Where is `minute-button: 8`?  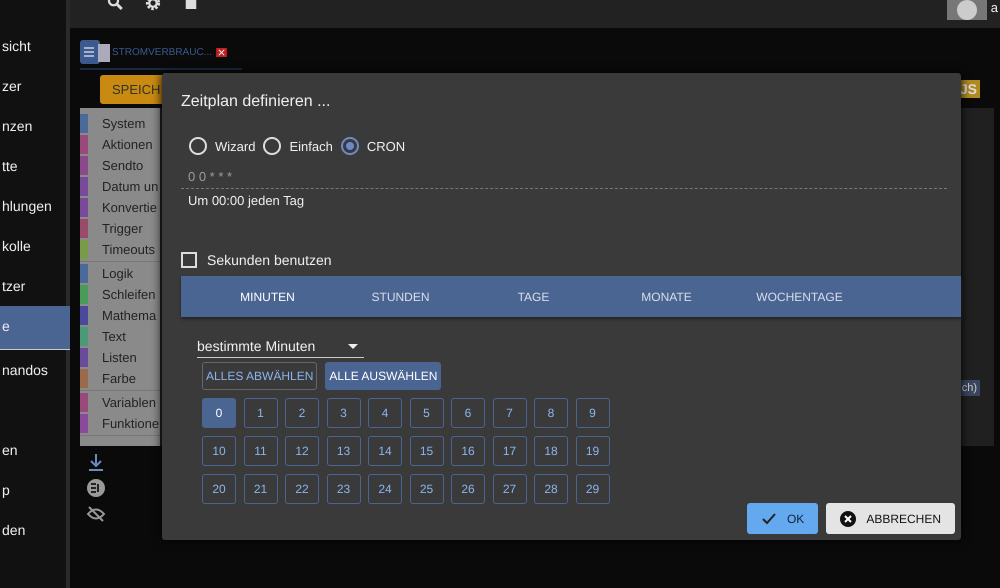
minute-button: 8 is located at coordinates (551, 413).